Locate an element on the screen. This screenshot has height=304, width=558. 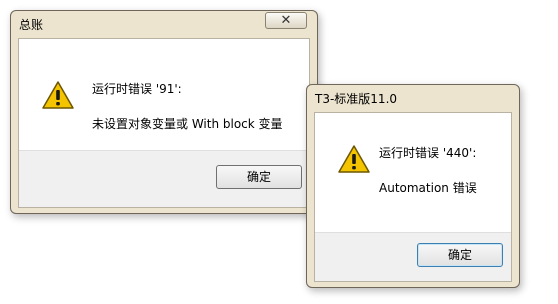
close-button: ✕ is located at coordinates (286, 20).